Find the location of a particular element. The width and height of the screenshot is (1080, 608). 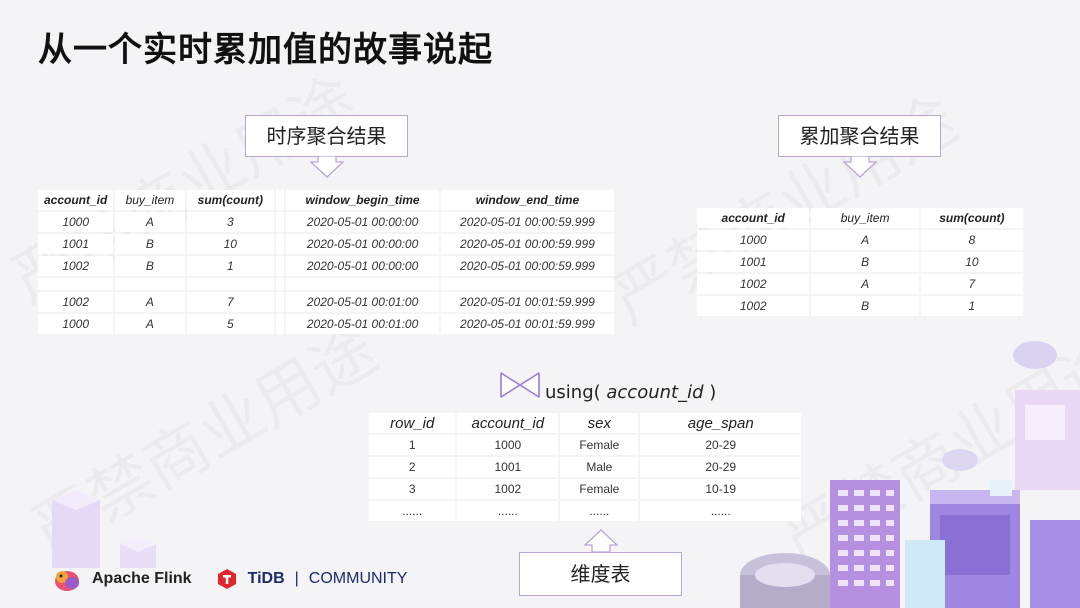

cumulative-result-label: 累加聚合结果 is located at coordinates (859, 136).